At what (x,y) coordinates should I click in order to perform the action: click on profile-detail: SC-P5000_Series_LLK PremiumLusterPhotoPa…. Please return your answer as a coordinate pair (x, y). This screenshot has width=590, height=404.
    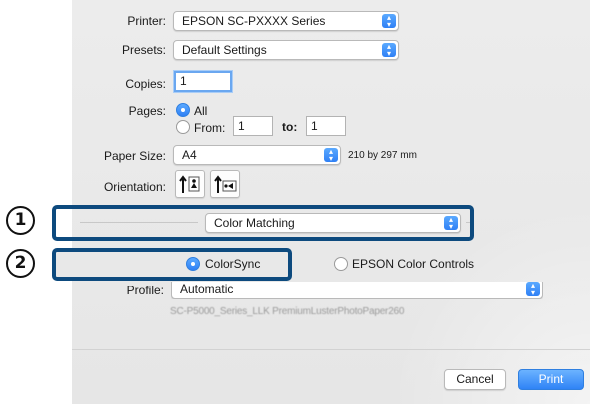
    Looking at the image, I should click on (287, 311).